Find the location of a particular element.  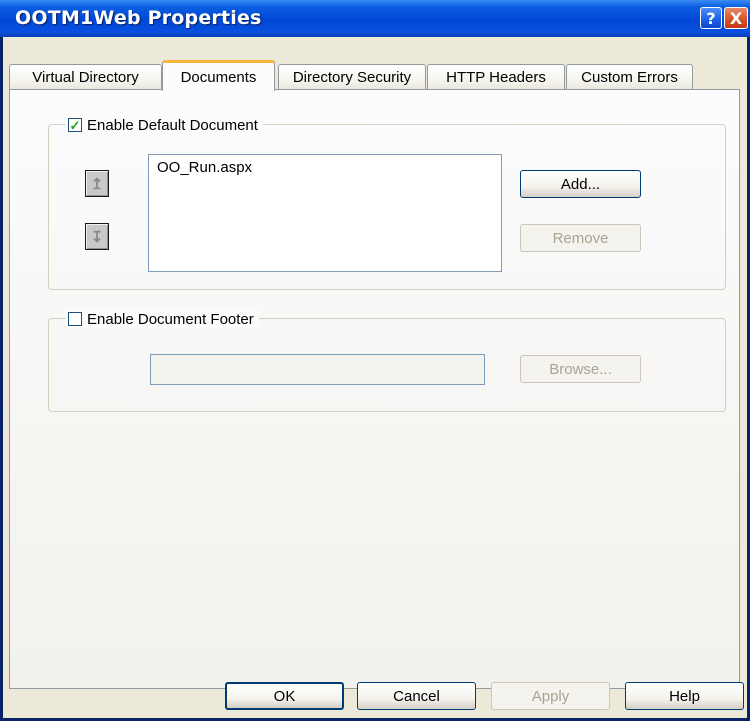

tab-http-headers: HTTP Headers is located at coordinates (496, 77).